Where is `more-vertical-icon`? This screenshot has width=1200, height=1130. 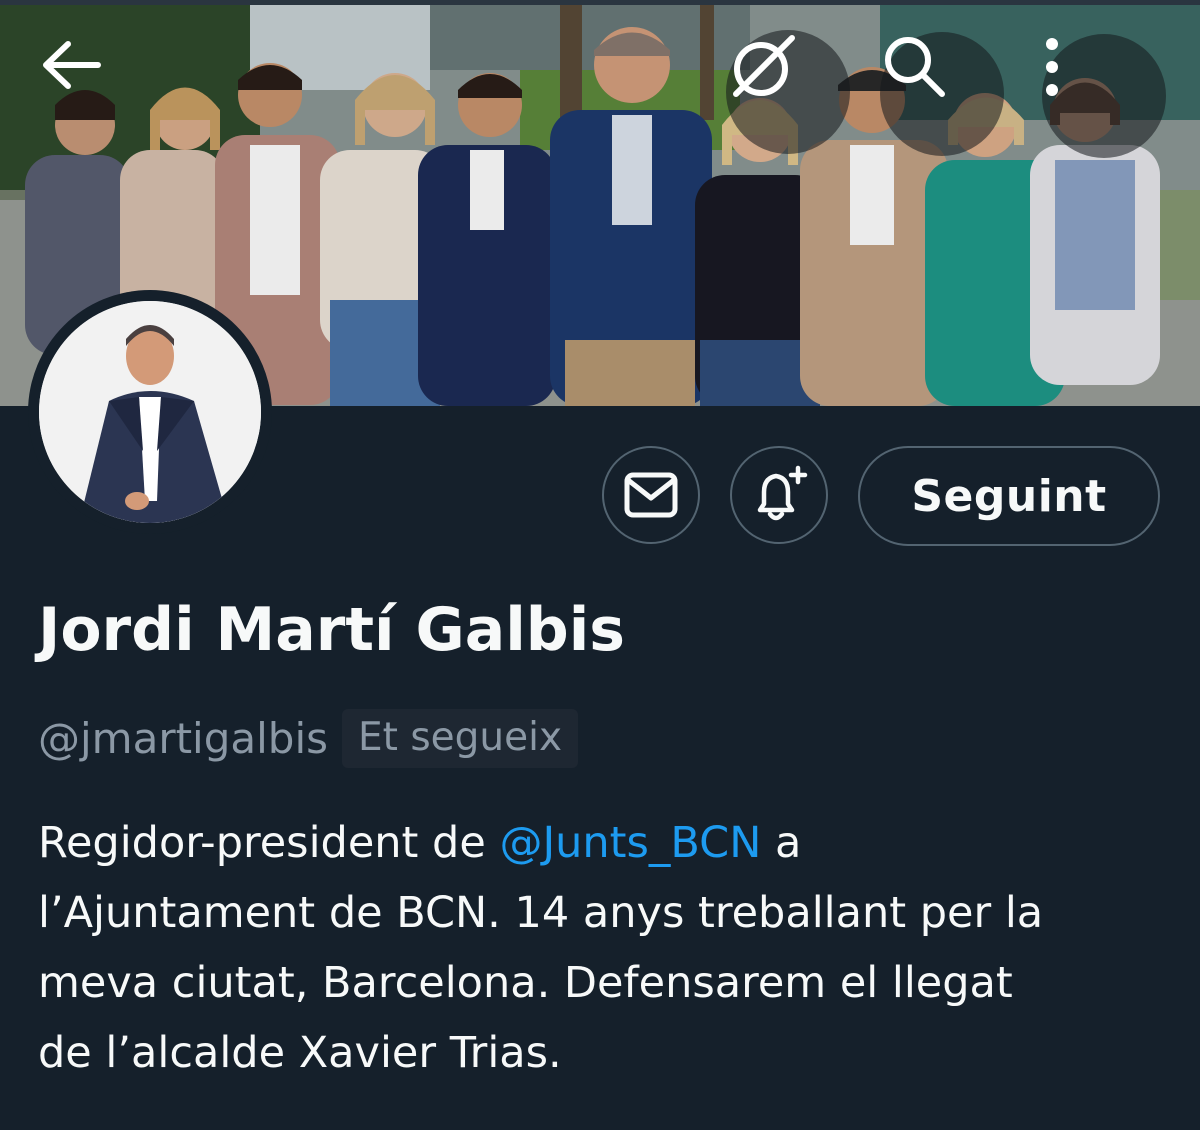 more-vertical-icon is located at coordinates (1052, 67).